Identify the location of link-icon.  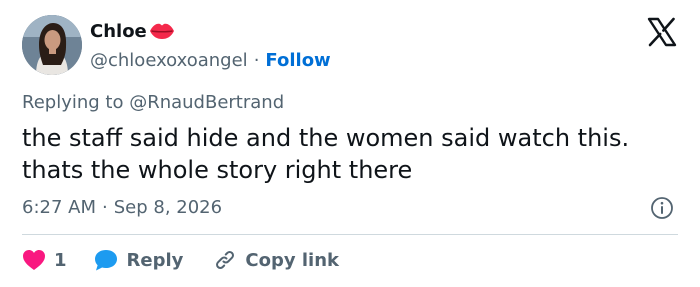
(225, 260).